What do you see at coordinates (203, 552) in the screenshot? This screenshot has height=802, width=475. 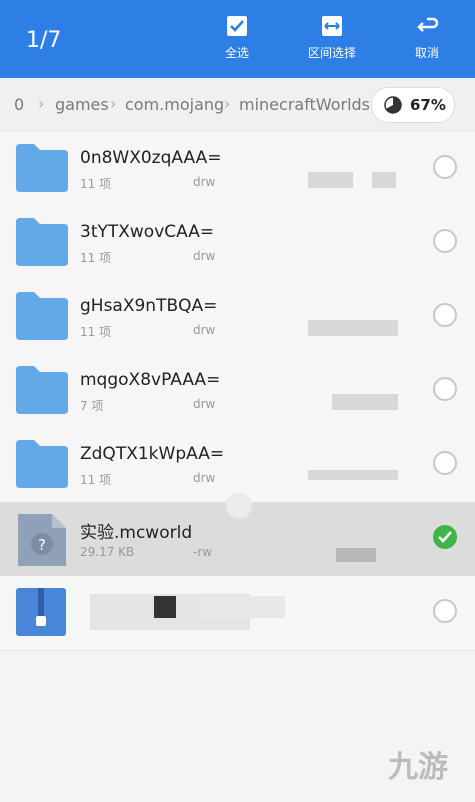 I see `file-permissions: -rw` at bounding box center [203, 552].